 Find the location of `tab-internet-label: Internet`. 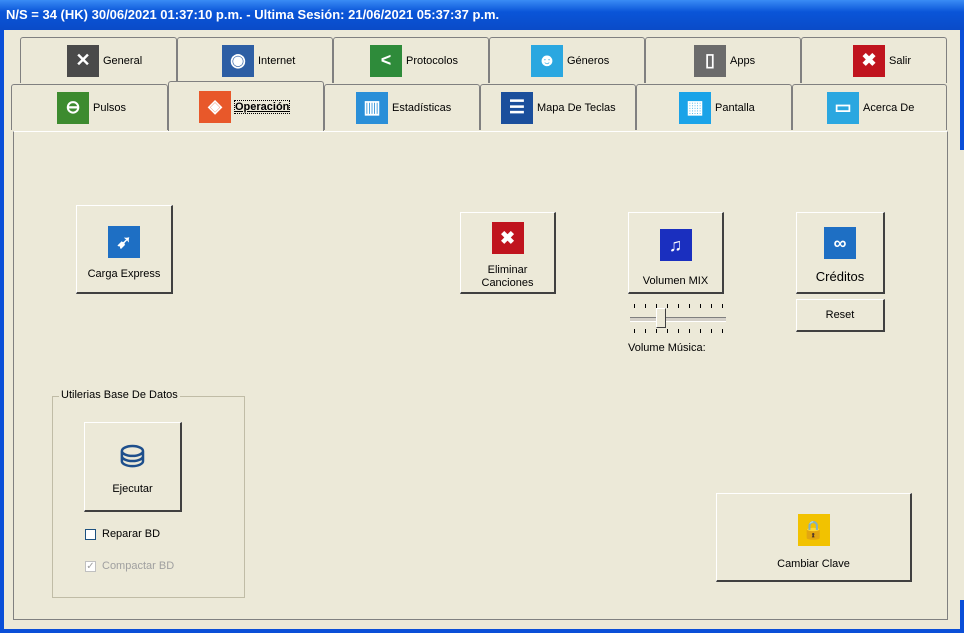

tab-internet-label: Internet is located at coordinates (277, 60).